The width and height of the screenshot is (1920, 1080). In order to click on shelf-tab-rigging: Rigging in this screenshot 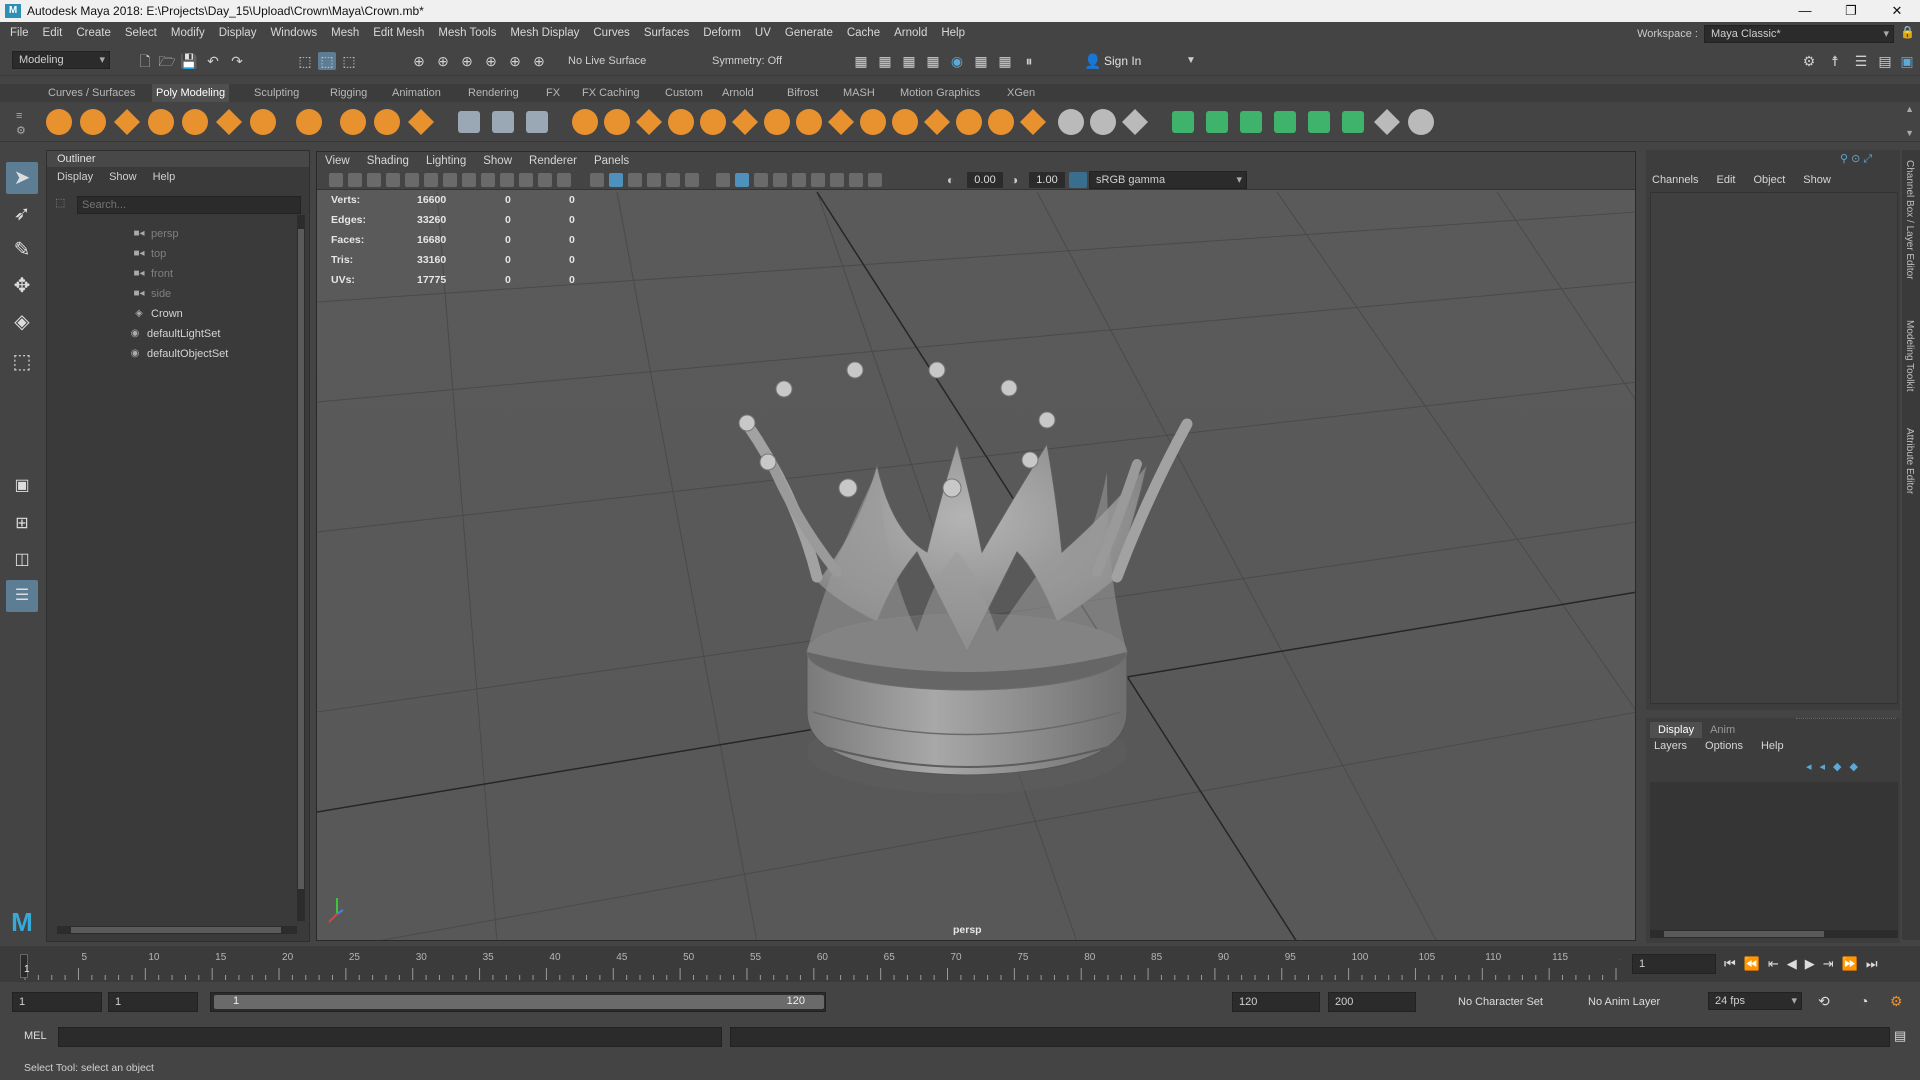, I will do `click(348, 93)`.